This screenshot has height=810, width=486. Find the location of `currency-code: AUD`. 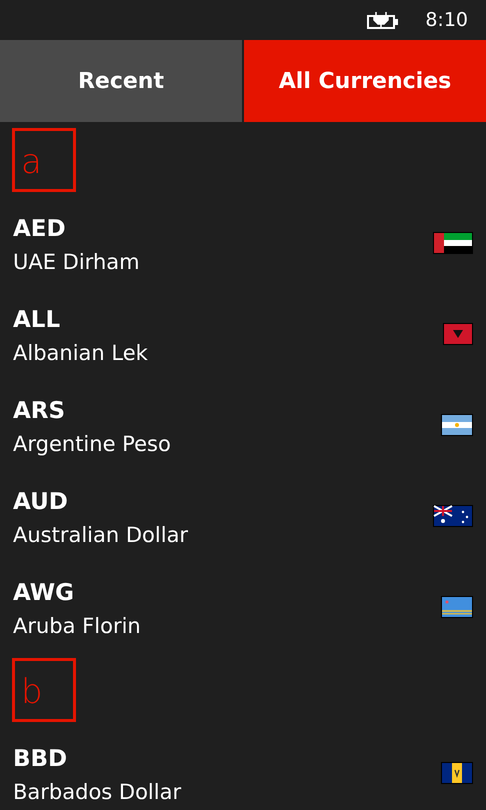

currency-code: AUD is located at coordinates (100, 502).